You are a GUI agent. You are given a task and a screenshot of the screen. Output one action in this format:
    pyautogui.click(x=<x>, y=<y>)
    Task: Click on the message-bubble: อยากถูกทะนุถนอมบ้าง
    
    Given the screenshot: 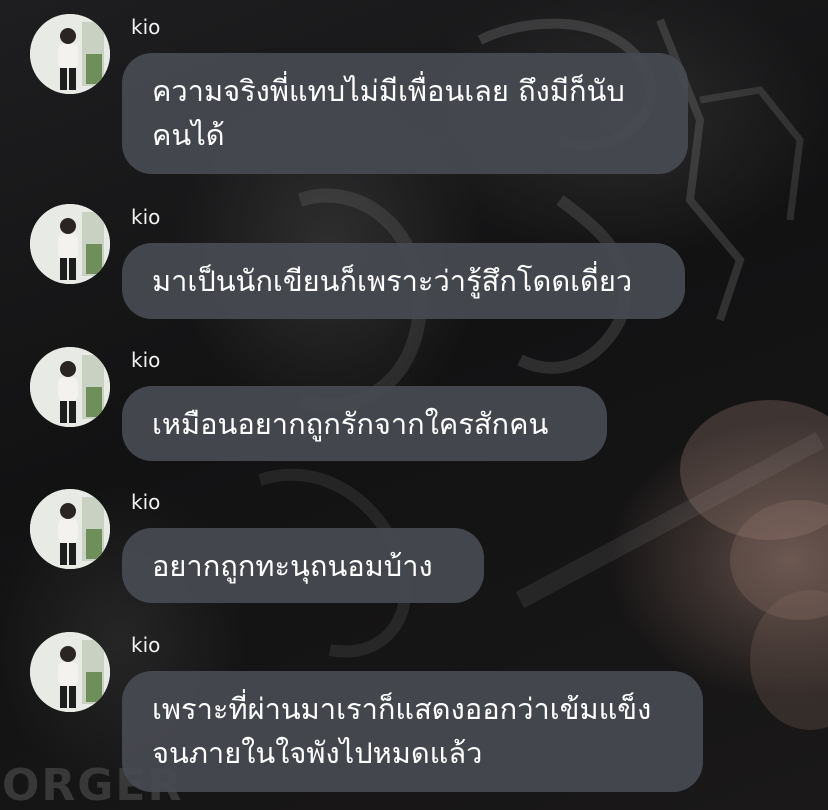 What is the action you would take?
    pyautogui.click(x=303, y=565)
    